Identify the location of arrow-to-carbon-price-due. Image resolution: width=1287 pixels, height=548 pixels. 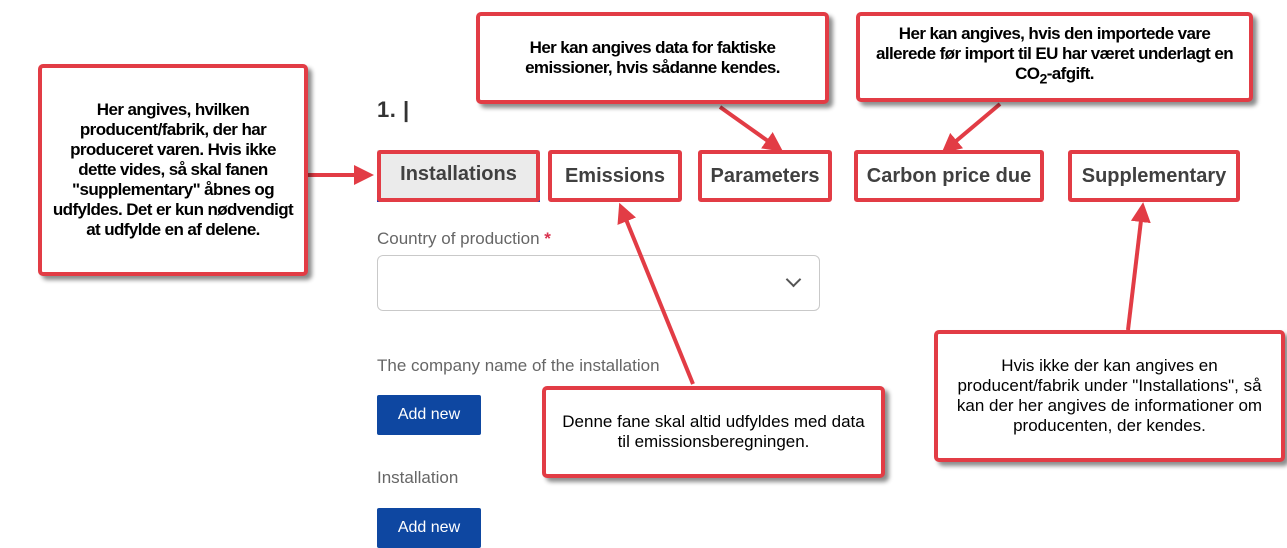
(971, 128).